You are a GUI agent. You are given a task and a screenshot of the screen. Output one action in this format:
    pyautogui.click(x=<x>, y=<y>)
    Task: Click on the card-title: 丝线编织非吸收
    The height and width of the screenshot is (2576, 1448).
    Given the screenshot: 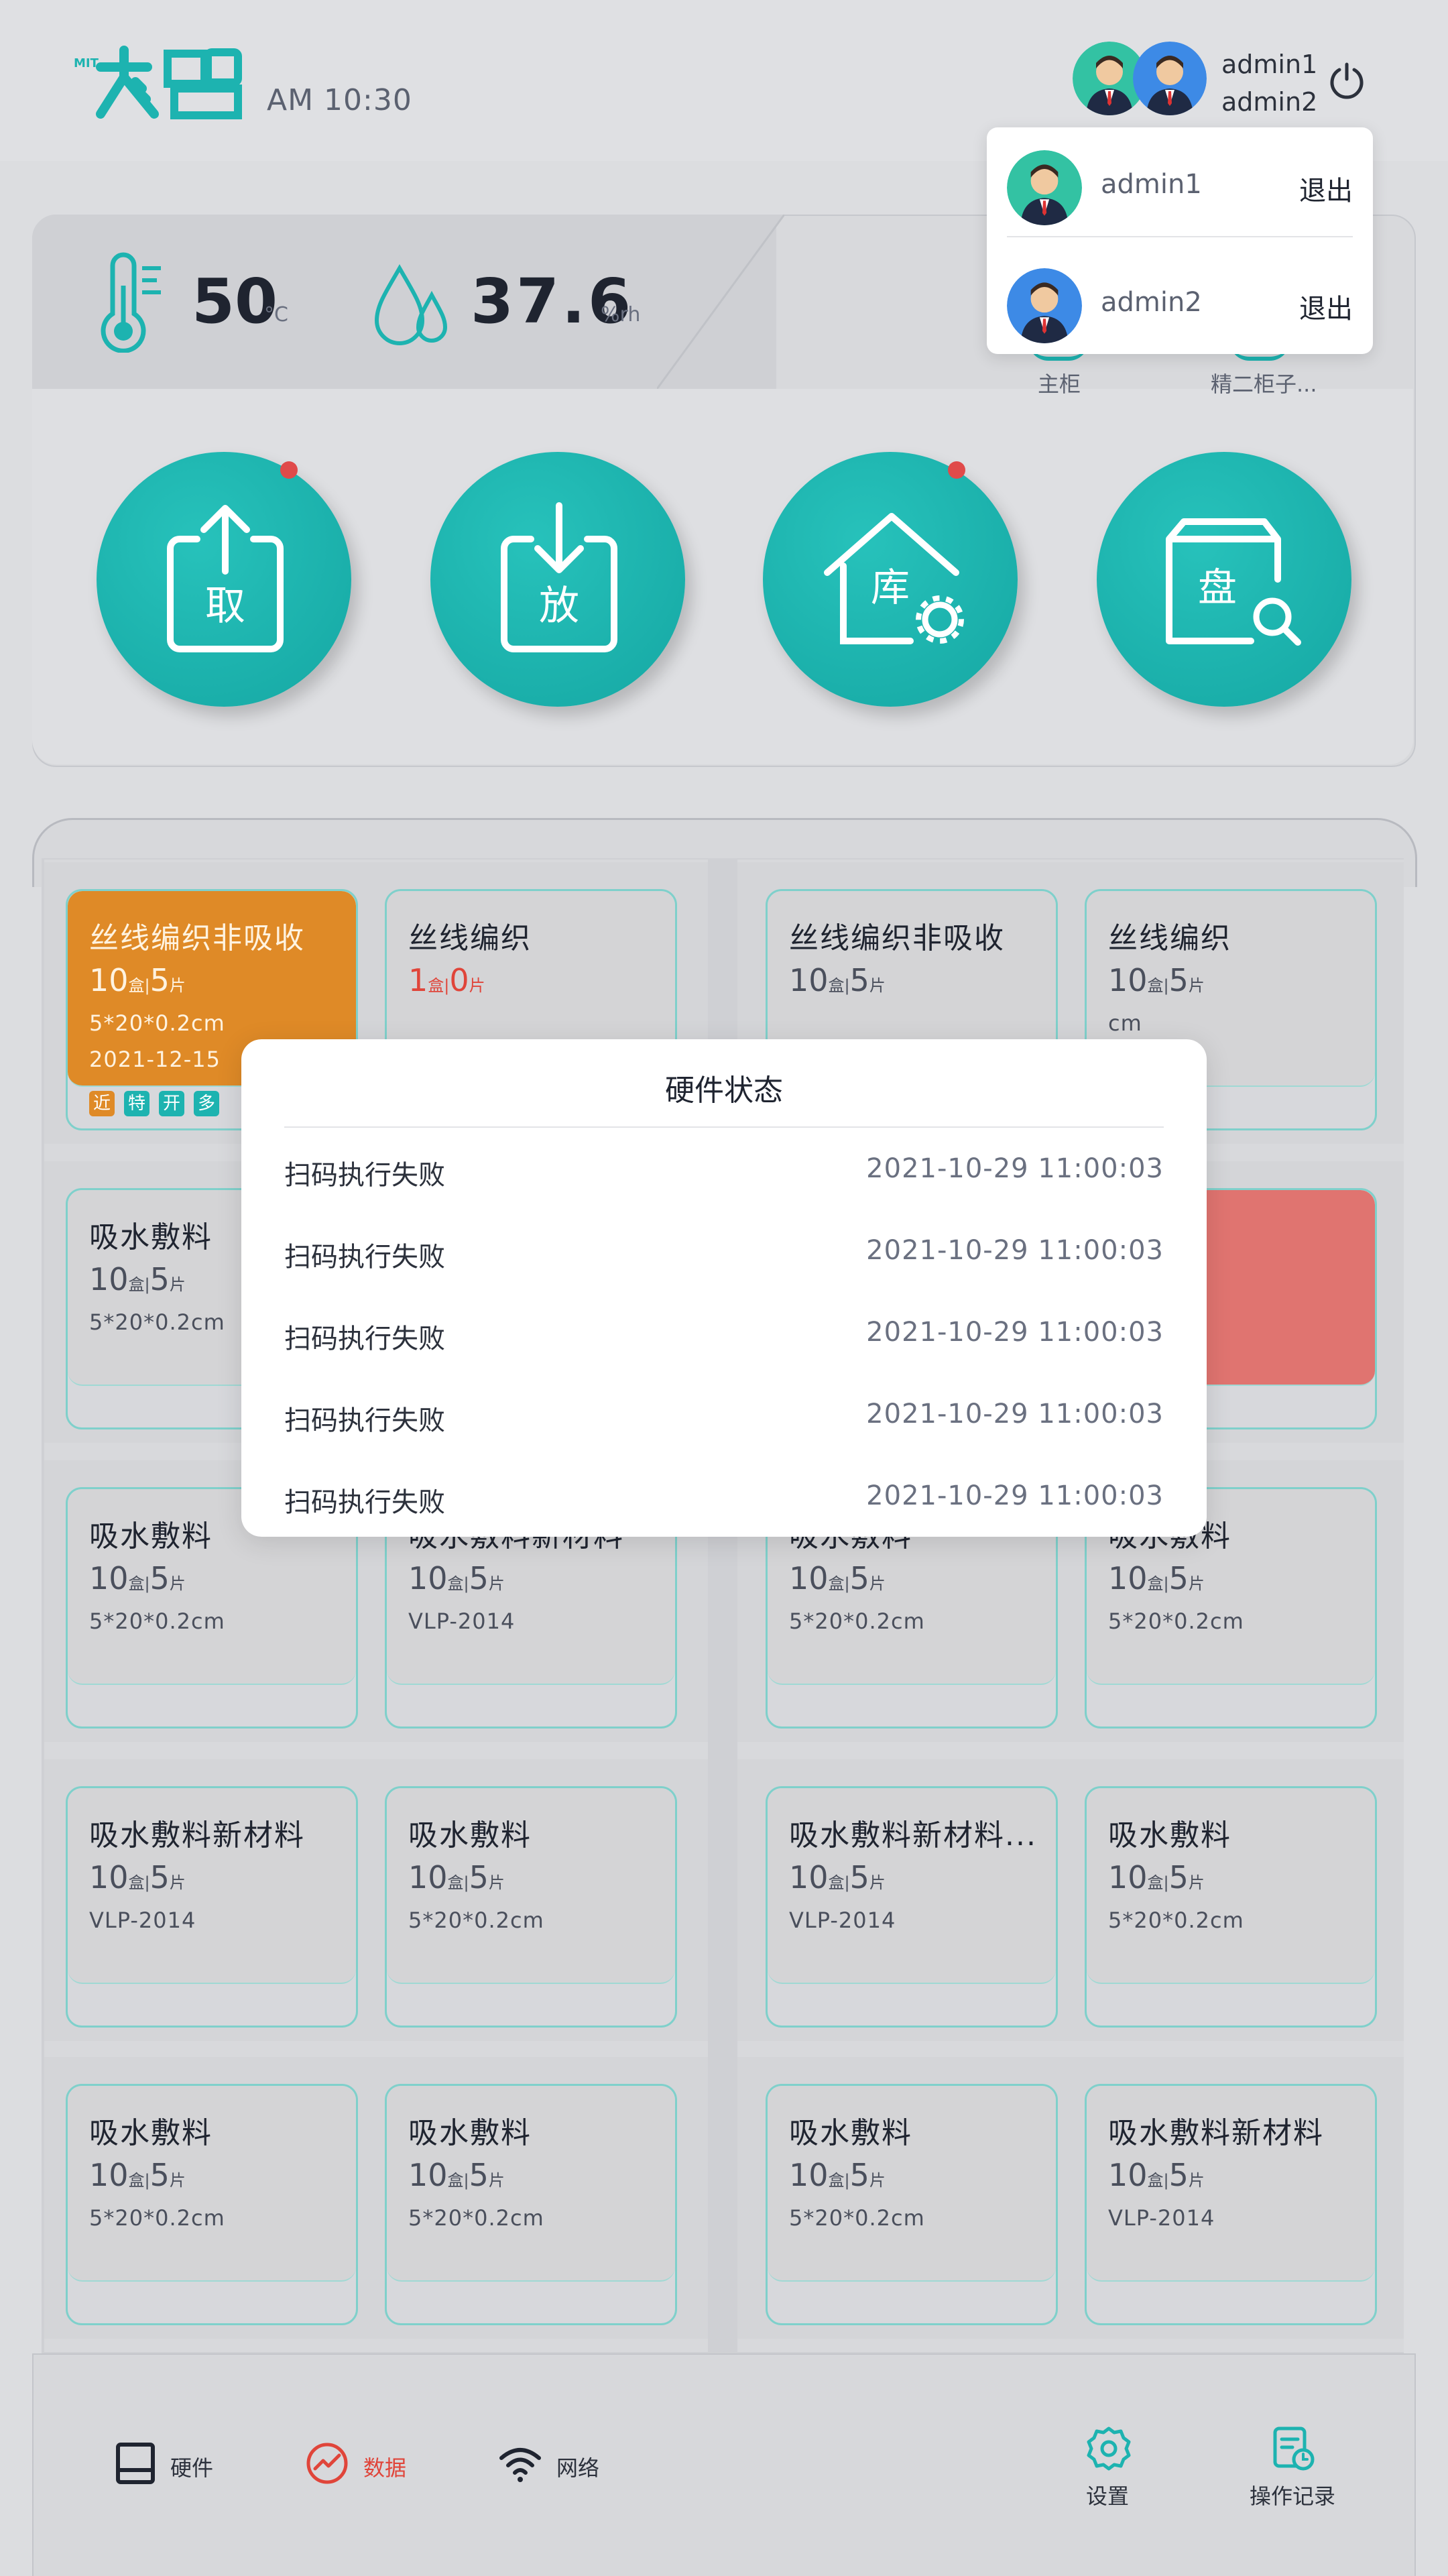 What is the action you would take?
    pyautogui.click(x=897, y=938)
    